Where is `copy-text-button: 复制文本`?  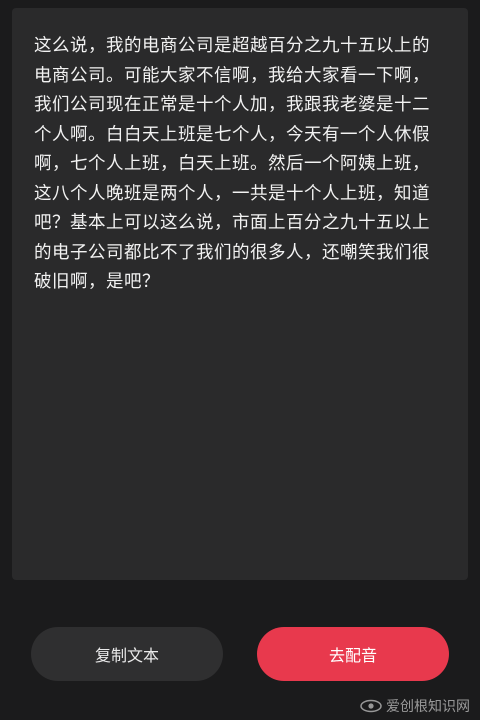
copy-text-button: 复制文本 is located at coordinates (127, 654).